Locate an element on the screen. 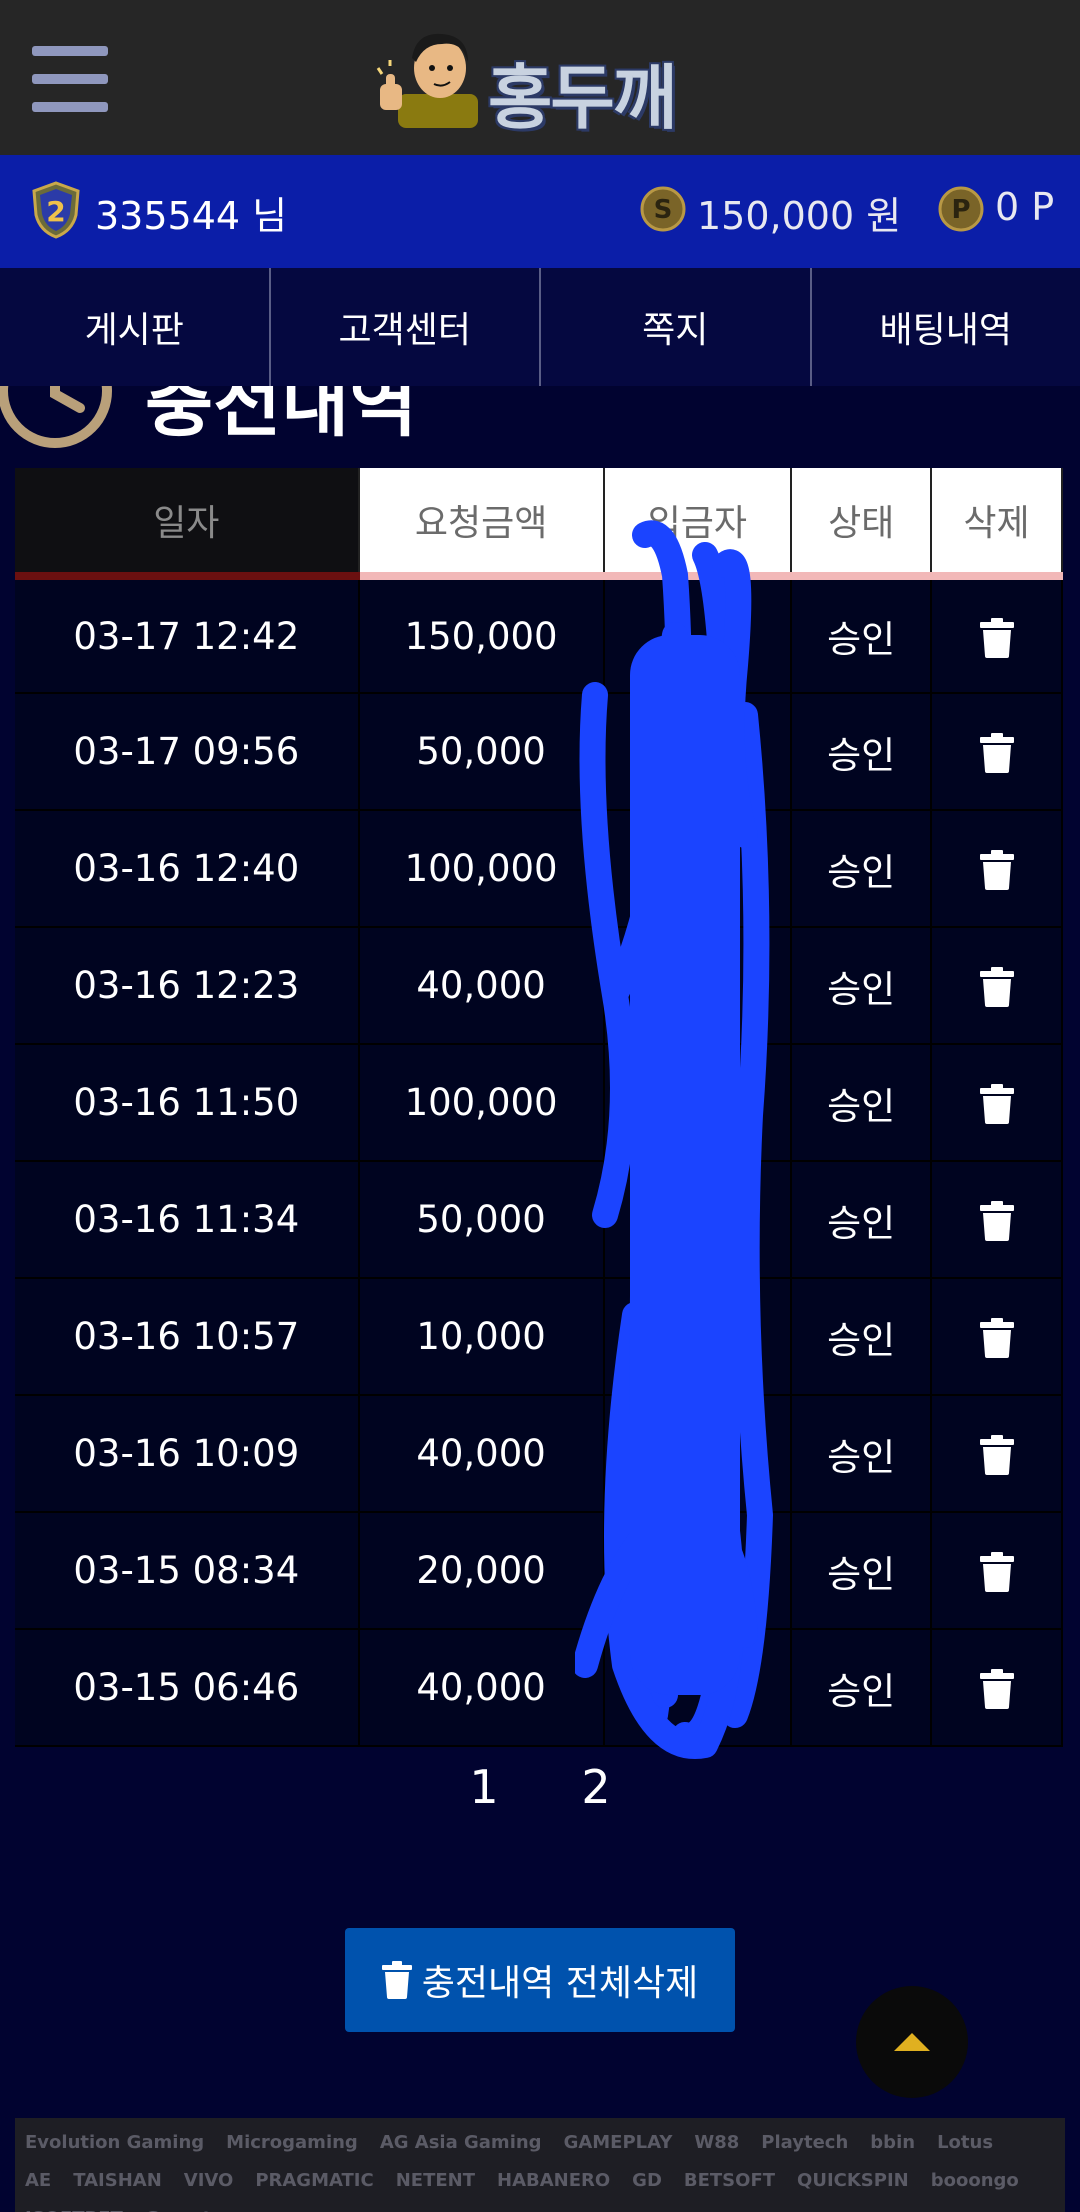 The height and width of the screenshot is (2212, 1080). section-header: 충전내역 is located at coordinates (540, 426).